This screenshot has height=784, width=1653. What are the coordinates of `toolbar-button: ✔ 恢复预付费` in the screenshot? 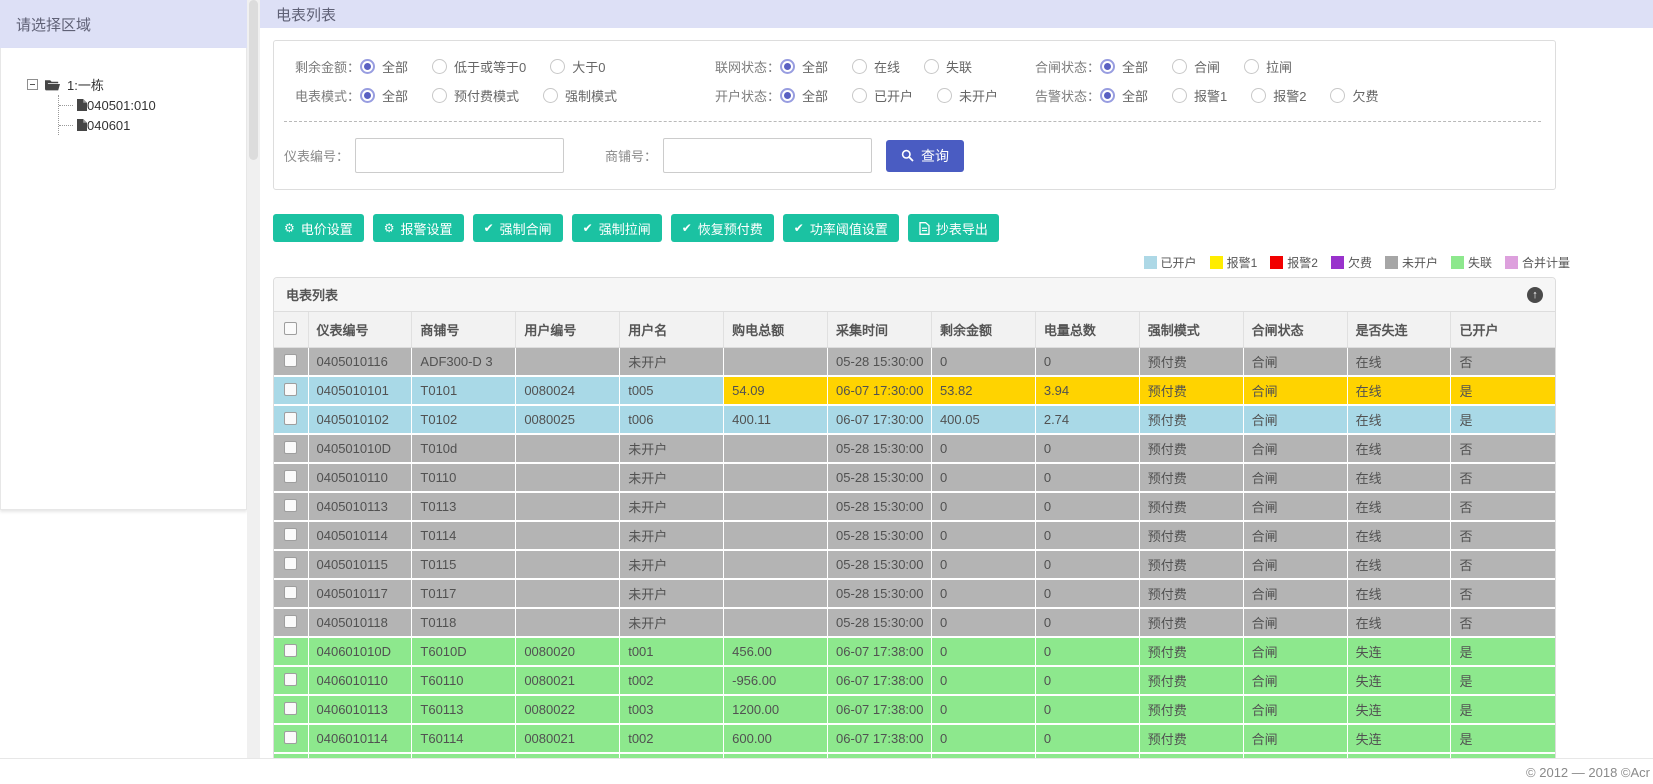 It's located at (722, 228).